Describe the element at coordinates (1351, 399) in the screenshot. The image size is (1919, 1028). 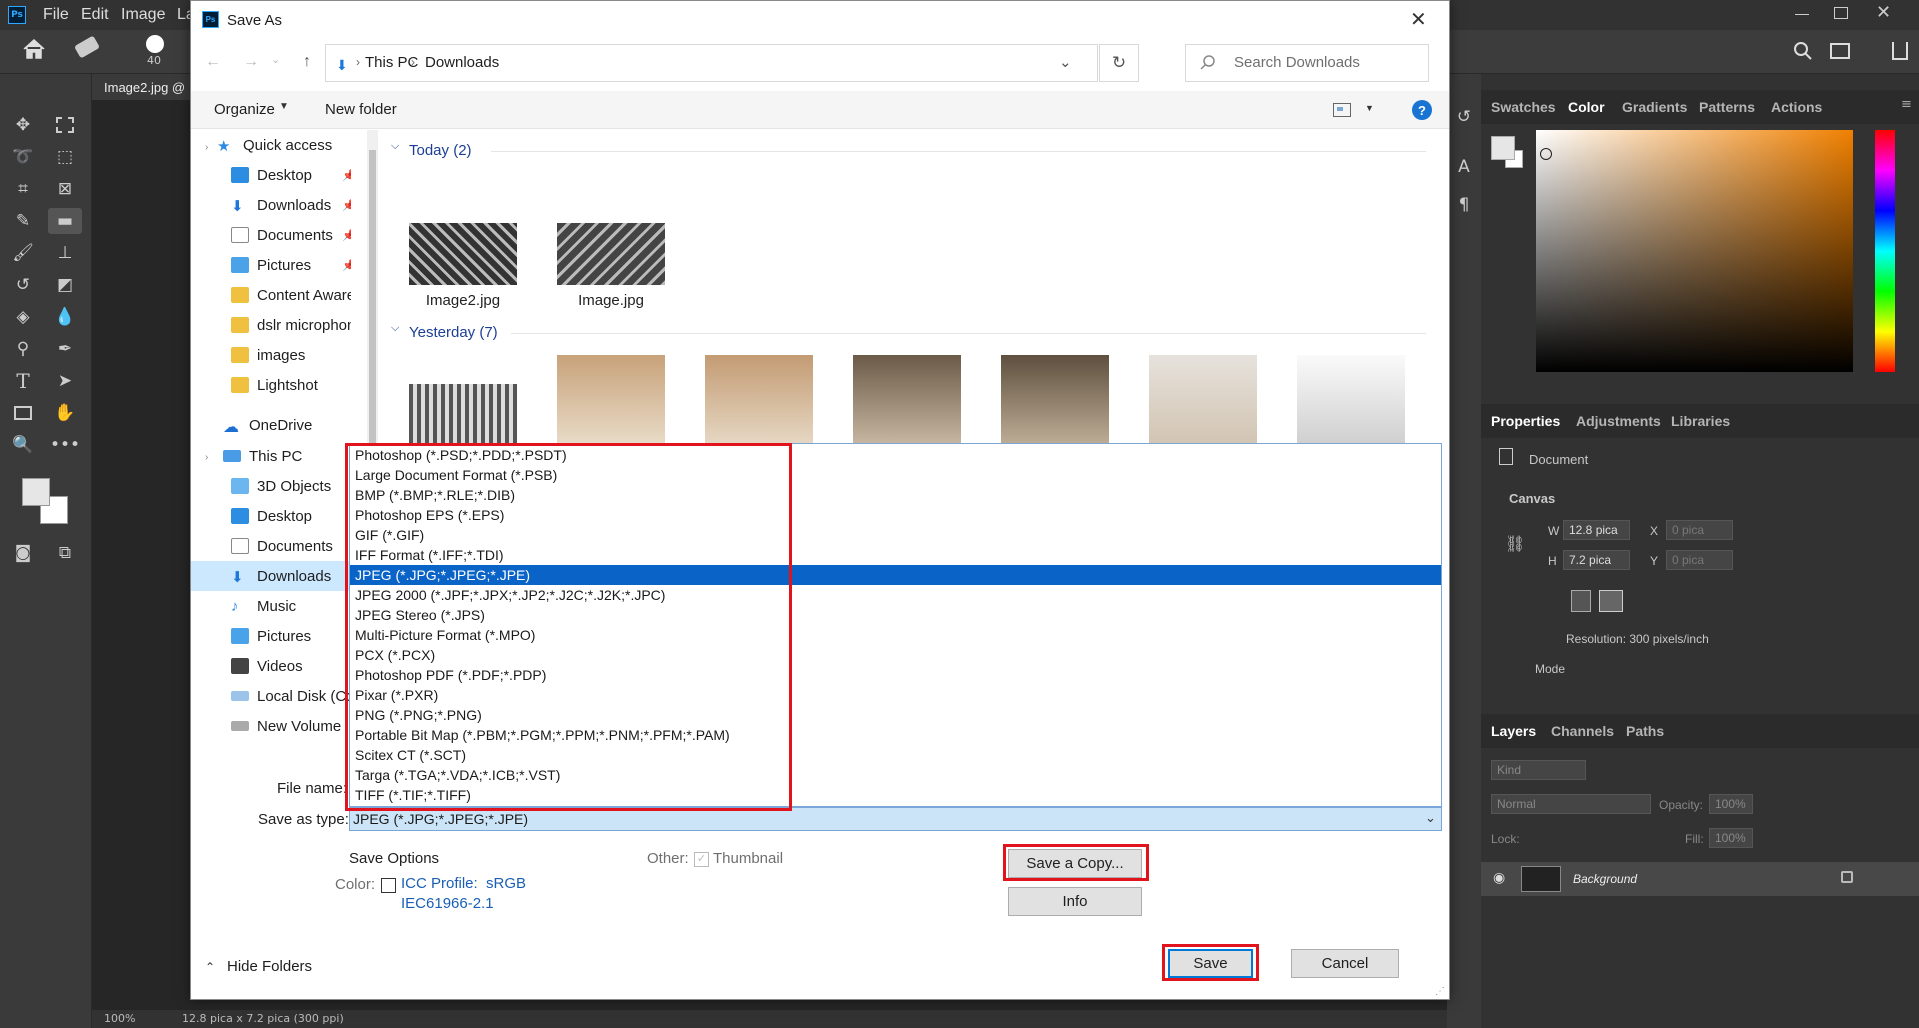
I see `thumb-fountain-pen` at that location.